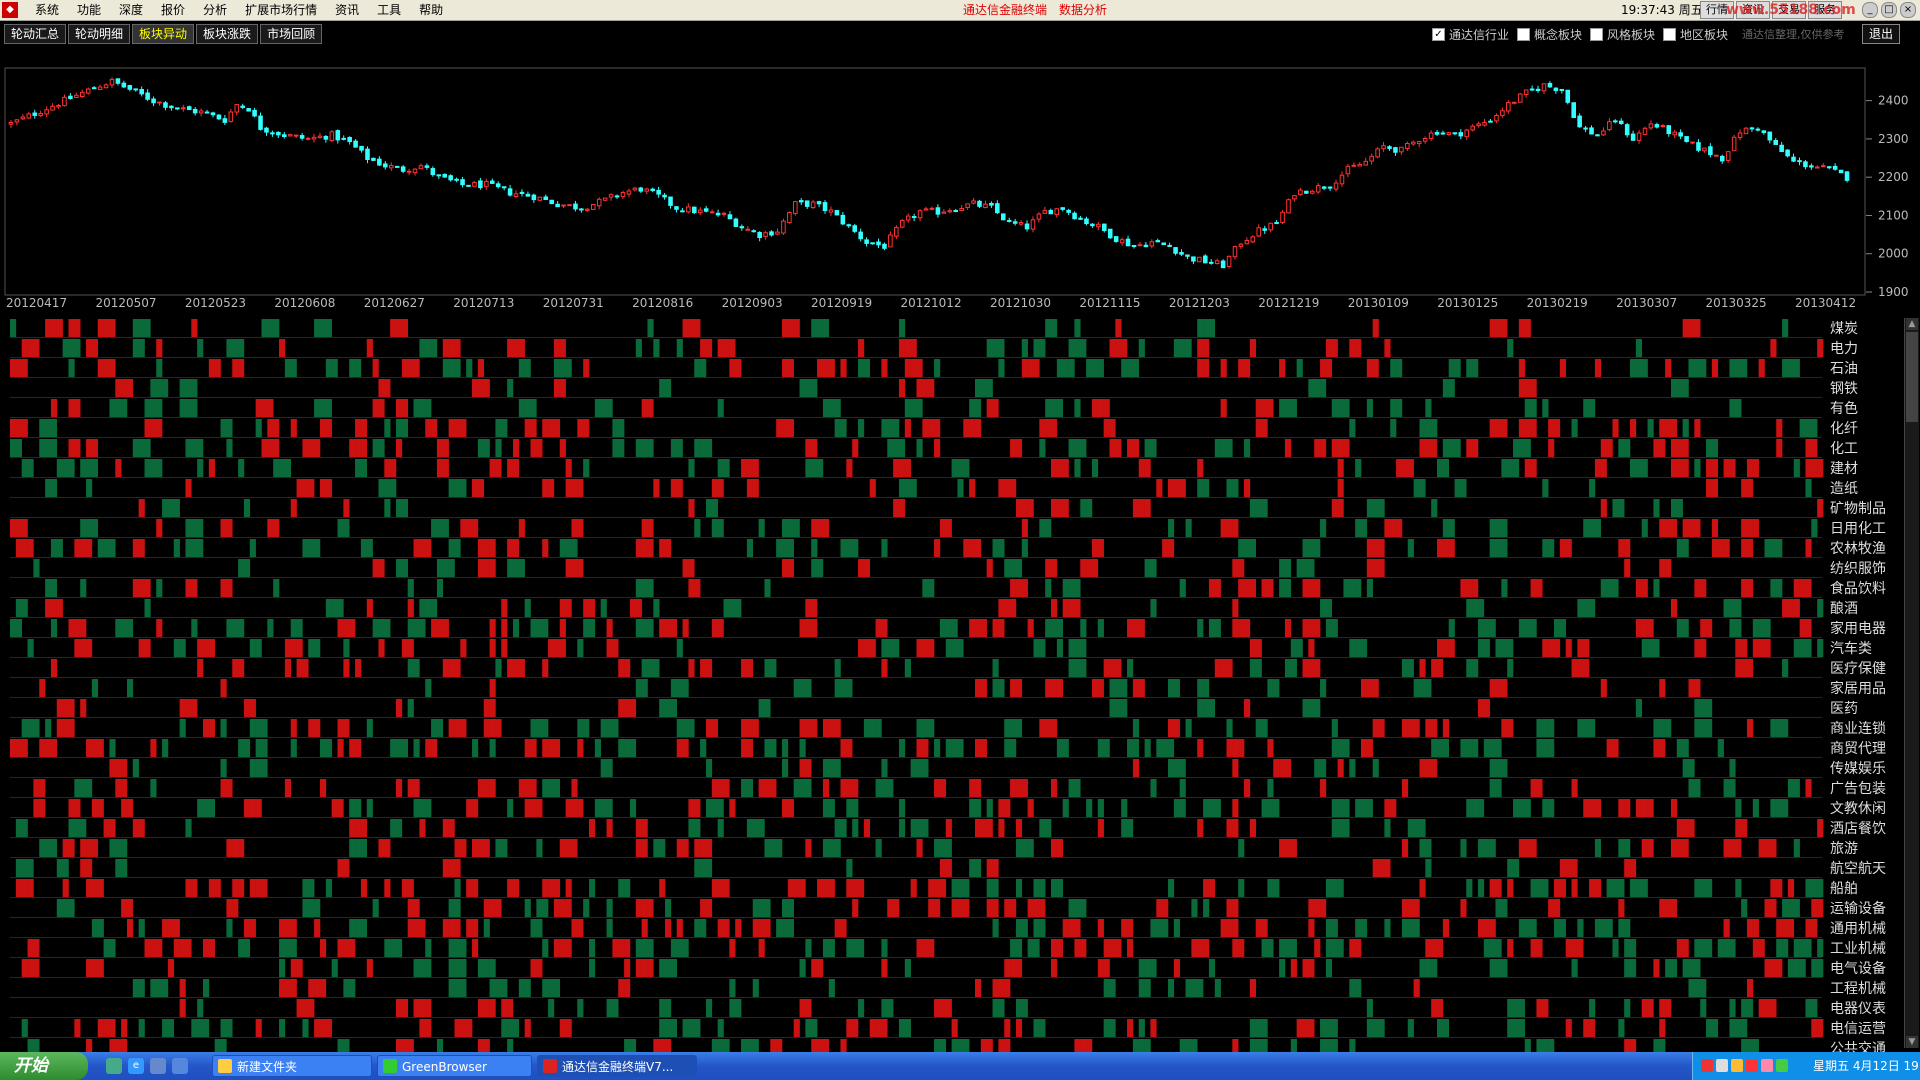 The image size is (1920, 1080). What do you see at coordinates (1549, 34) in the screenshot?
I see `filter-concept: 概念板块` at bounding box center [1549, 34].